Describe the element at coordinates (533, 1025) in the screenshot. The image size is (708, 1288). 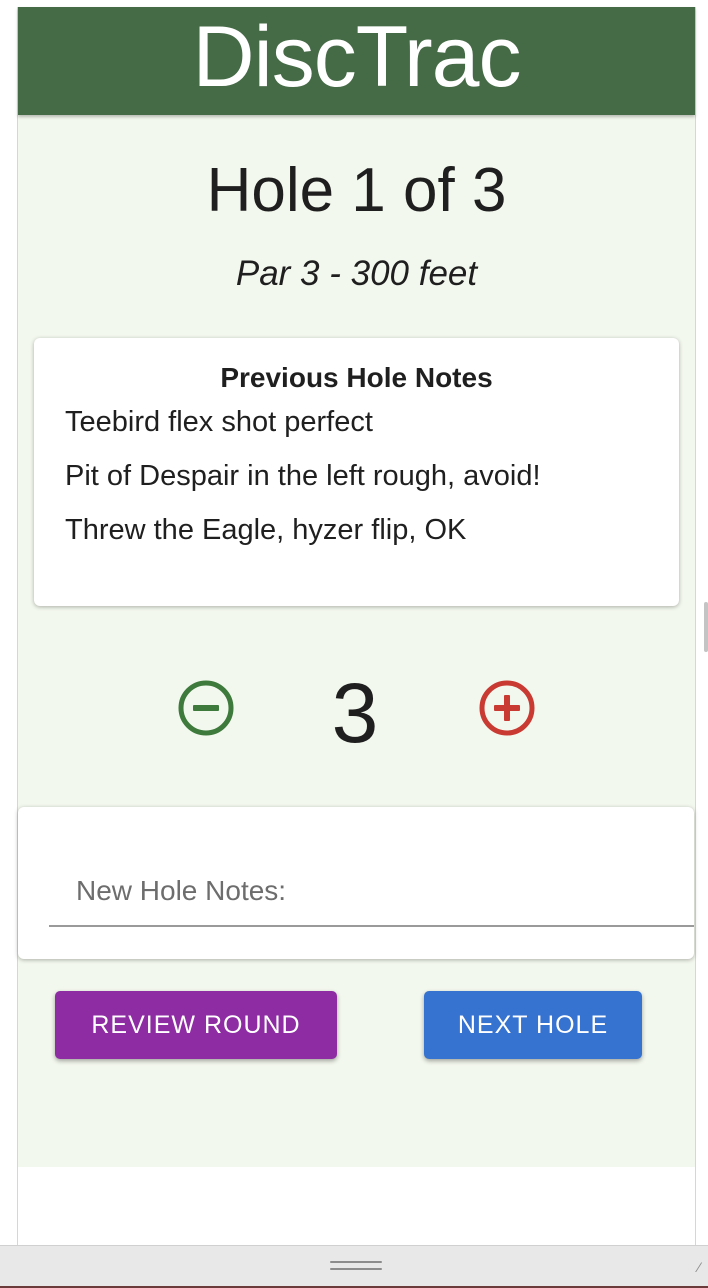
I see `next-hole-button: NEXT HOLE` at that location.